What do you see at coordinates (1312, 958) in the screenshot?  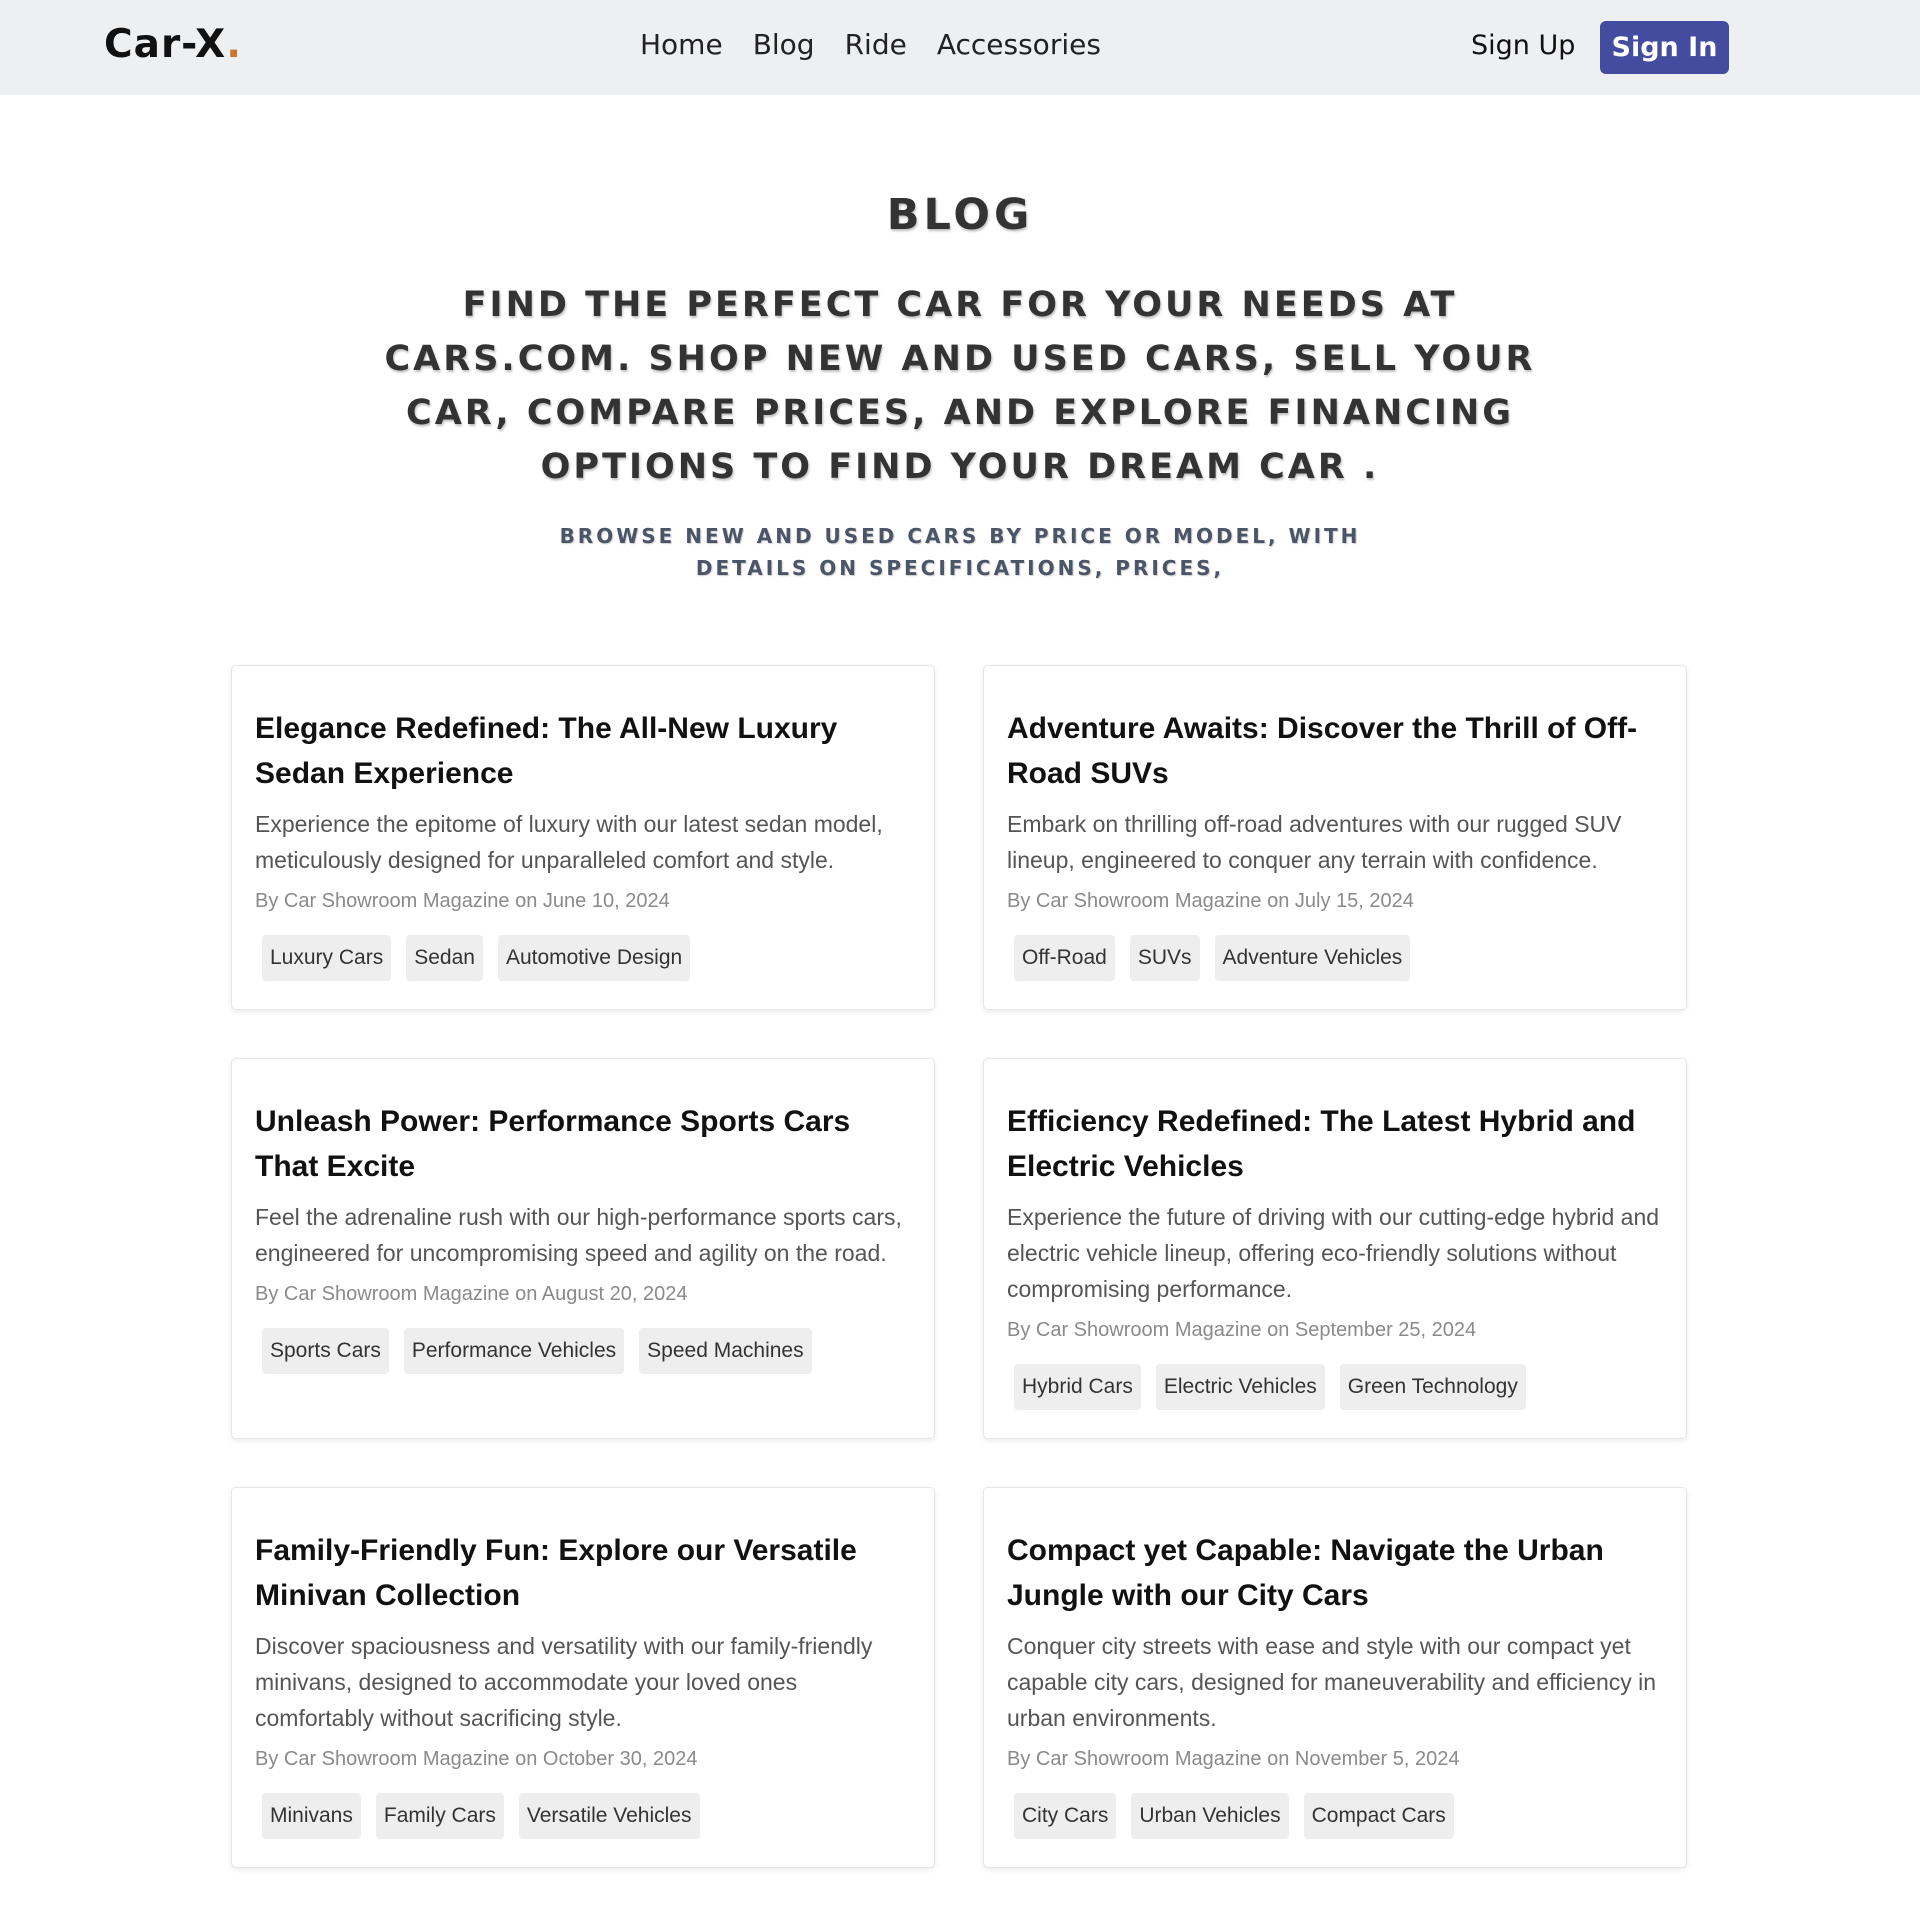 I see `tag: Adventure Vehicles` at bounding box center [1312, 958].